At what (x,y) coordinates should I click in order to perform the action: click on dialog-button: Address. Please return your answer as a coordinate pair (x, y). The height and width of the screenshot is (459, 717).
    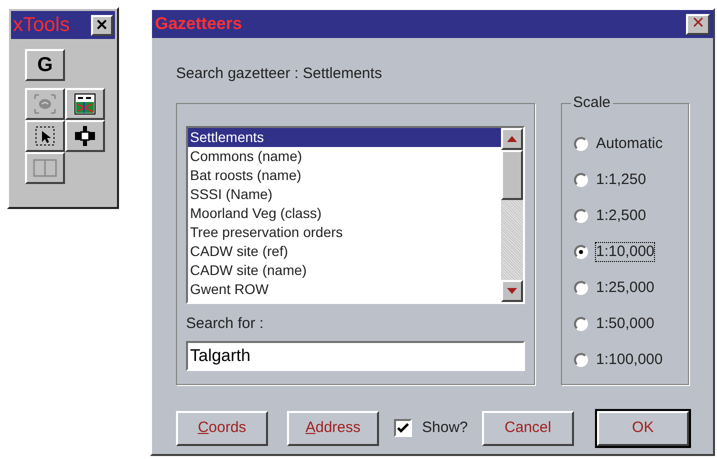
    Looking at the image, I should click on (333, 428).